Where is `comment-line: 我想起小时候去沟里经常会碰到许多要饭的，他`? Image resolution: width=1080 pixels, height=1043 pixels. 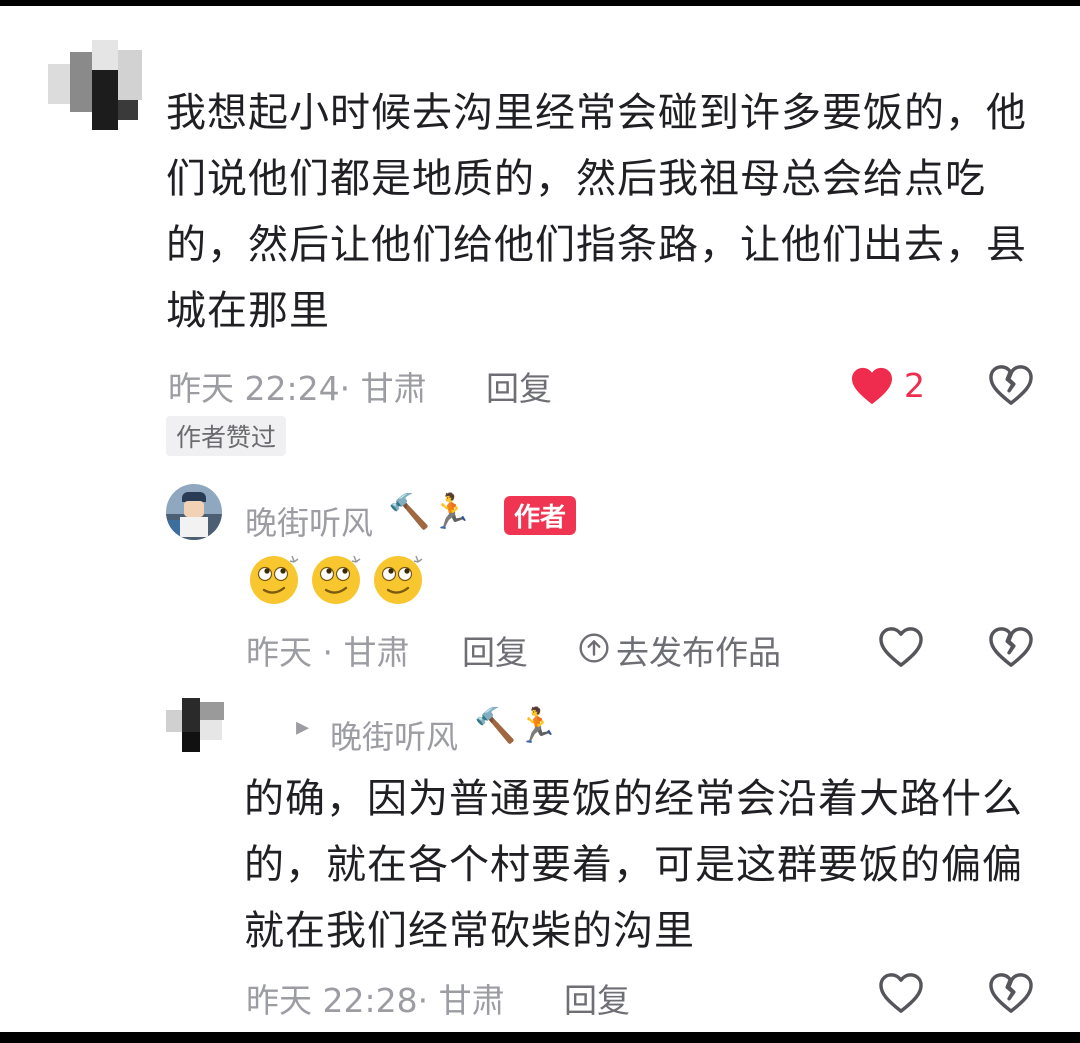 comment-line: 我想起小时候去沟里经常会碰到许多要饭的，他 is located at coordinates (596, 113).